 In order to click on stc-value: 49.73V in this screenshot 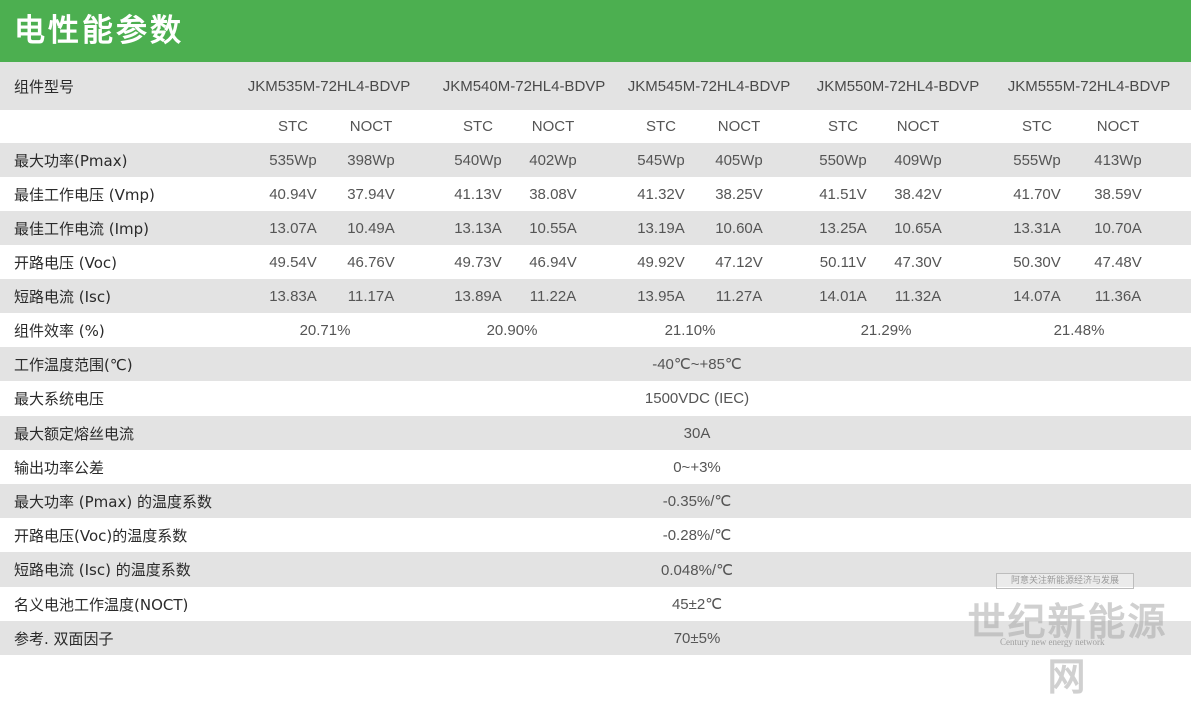, I will do `click(478, 262)`.